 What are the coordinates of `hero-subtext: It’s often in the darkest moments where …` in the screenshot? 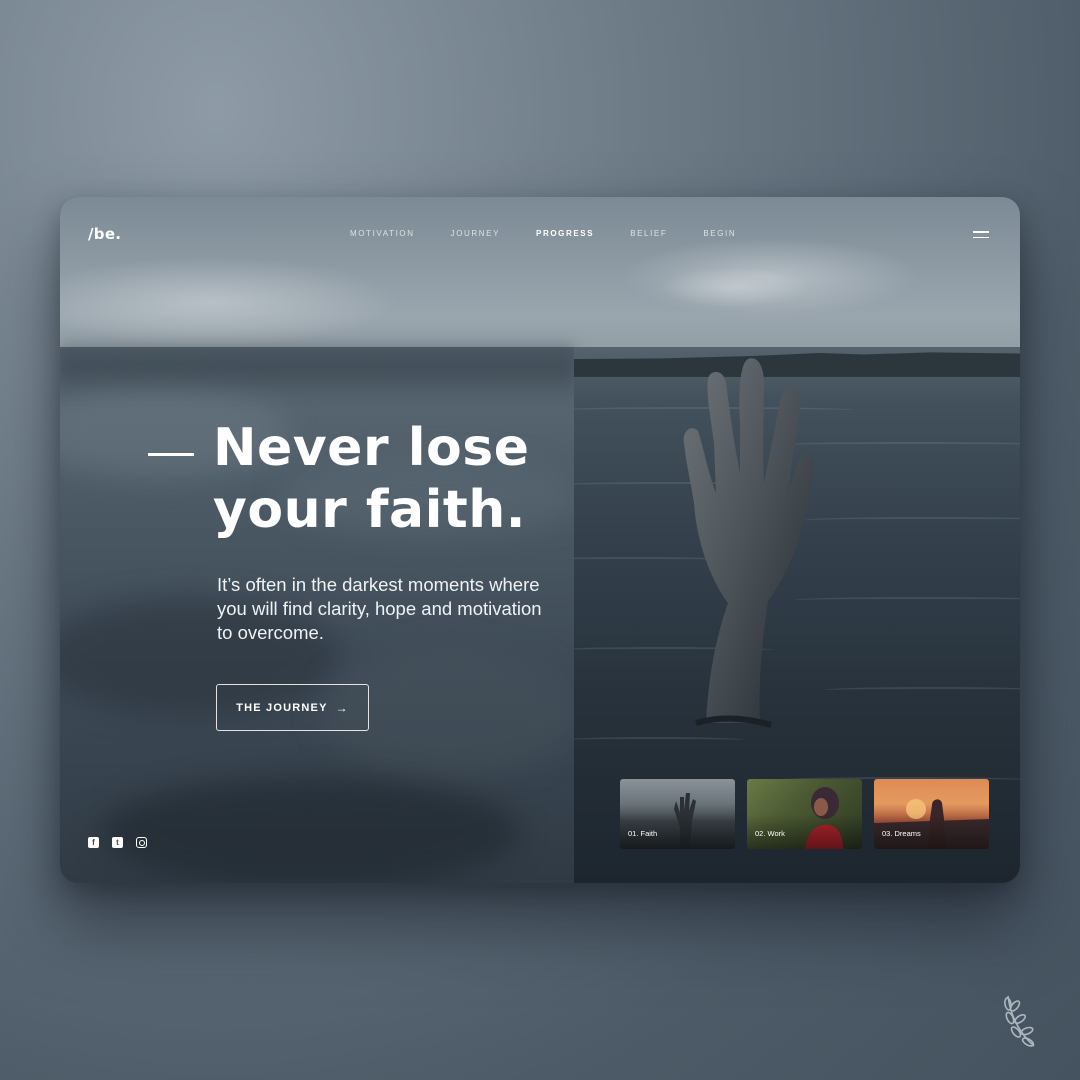 It's located at (379, 608).